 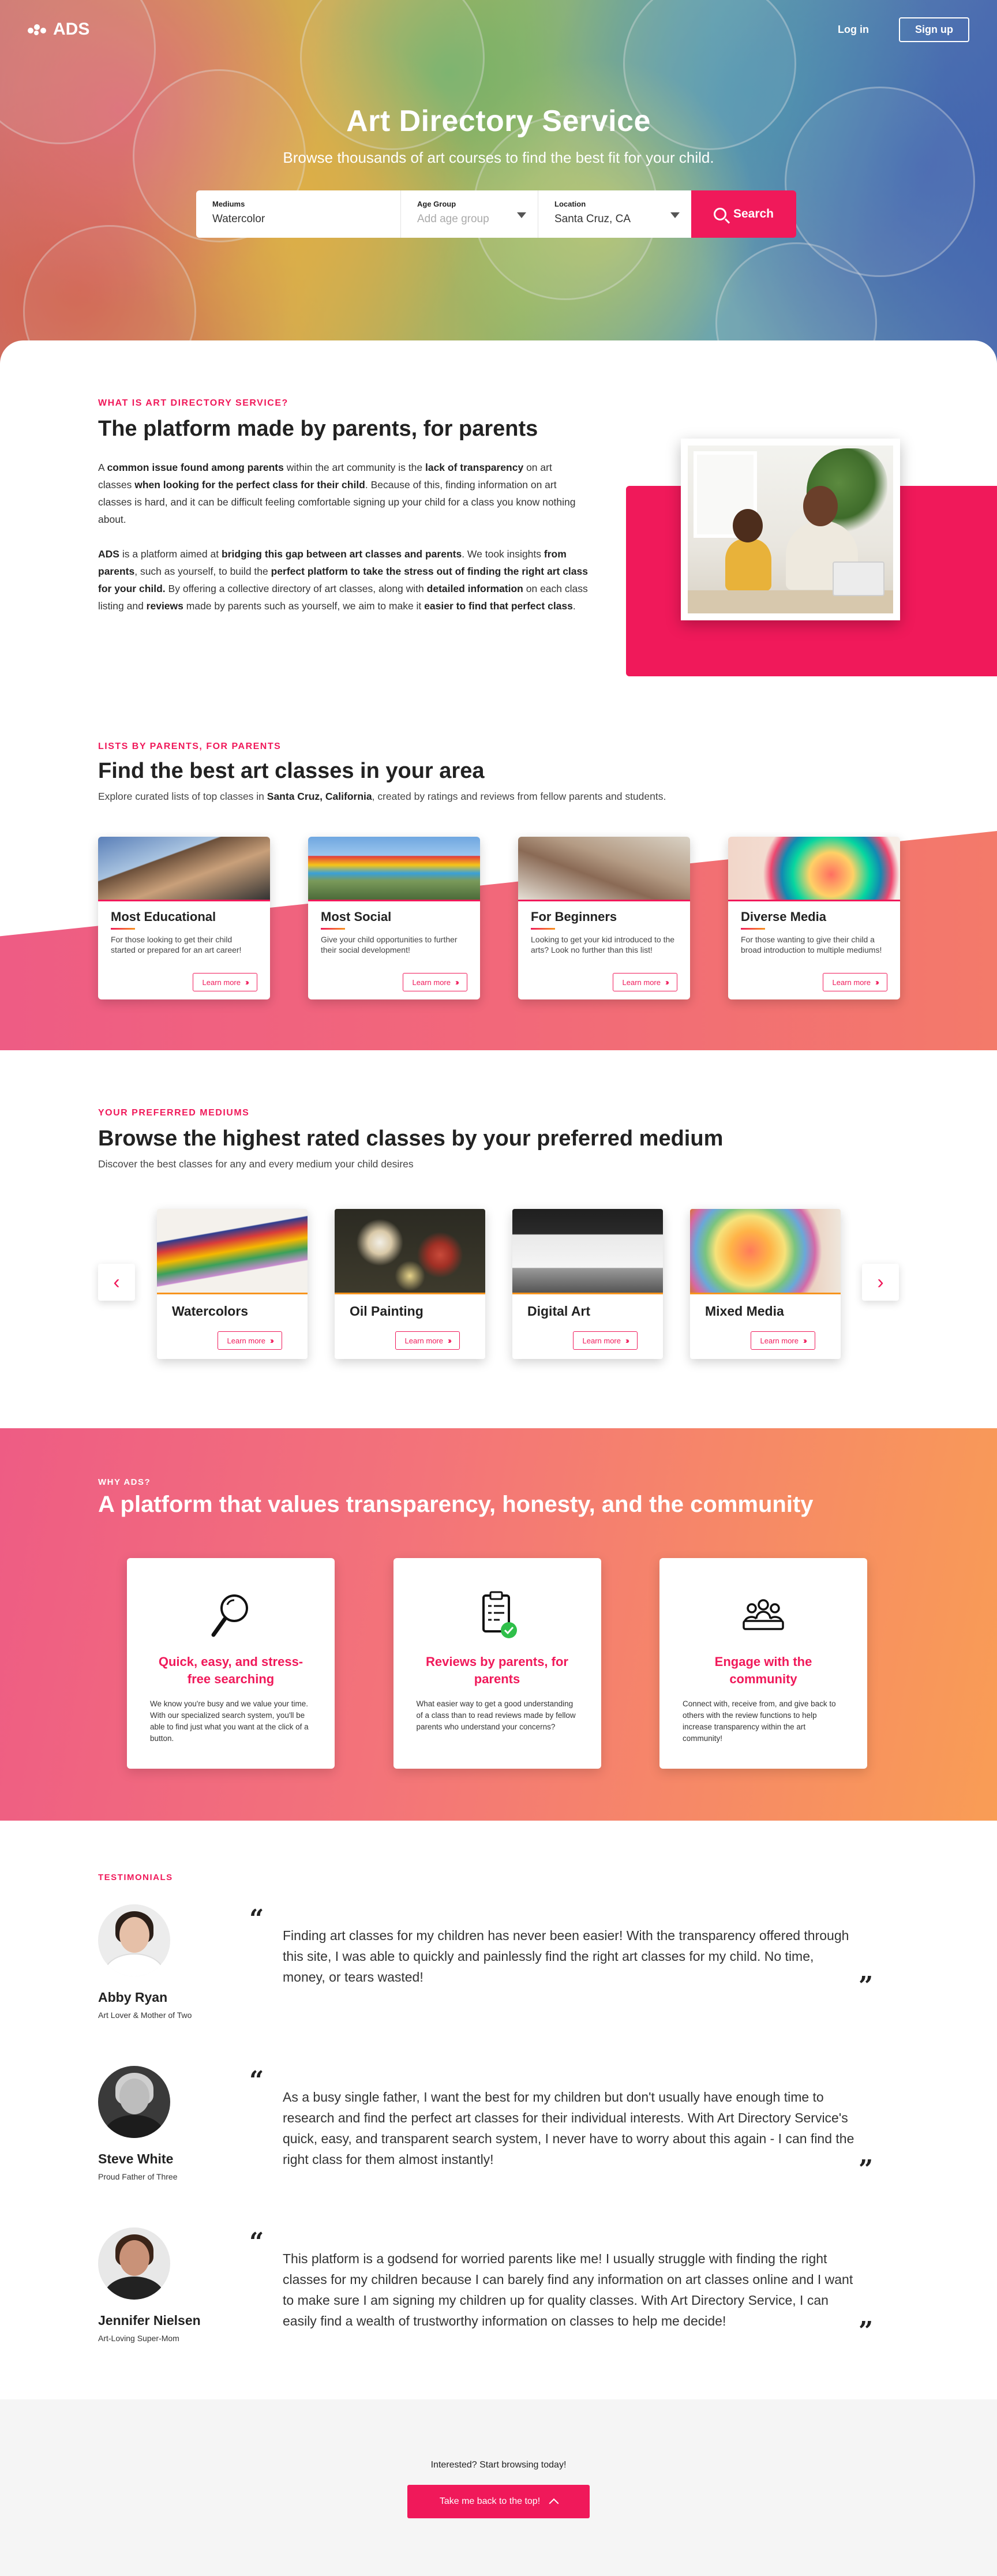 What do you see at coordinates (230, 1670) in the screenshot?
I see `why-card-title: Quick, easy, and stress-free searching` at bounding box center [230, 1670].